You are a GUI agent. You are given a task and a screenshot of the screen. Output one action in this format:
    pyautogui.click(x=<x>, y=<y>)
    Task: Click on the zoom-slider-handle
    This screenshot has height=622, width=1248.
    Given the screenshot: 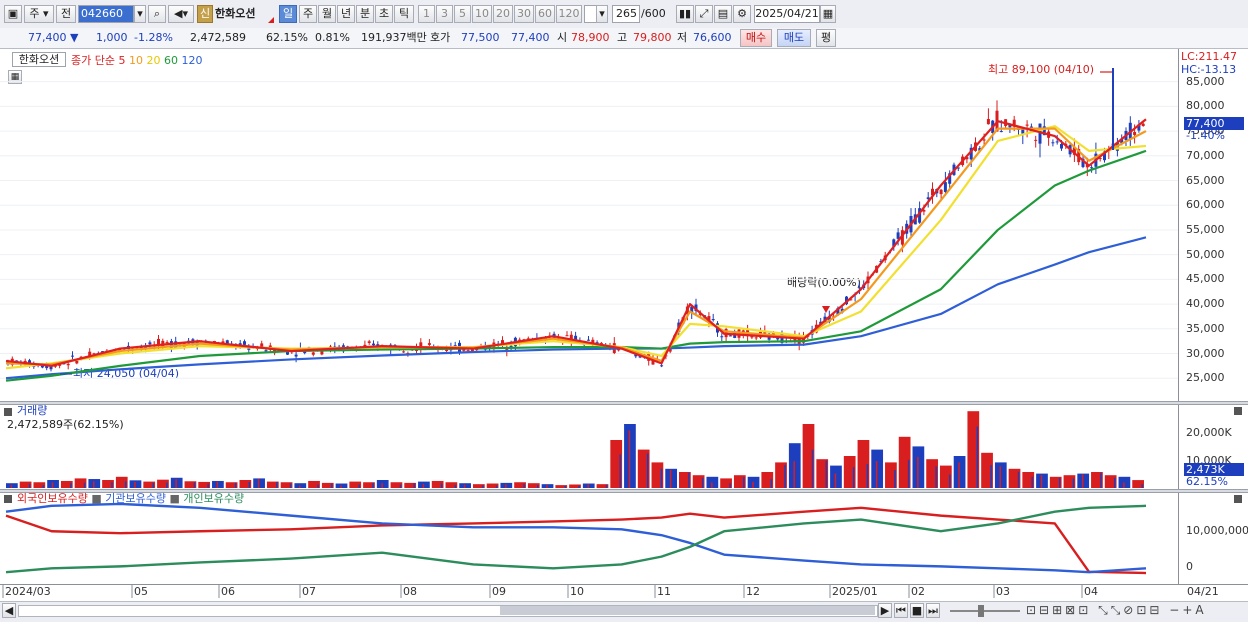 What is the action you would take?
    pyautogui.click(x=981, y=611)
    